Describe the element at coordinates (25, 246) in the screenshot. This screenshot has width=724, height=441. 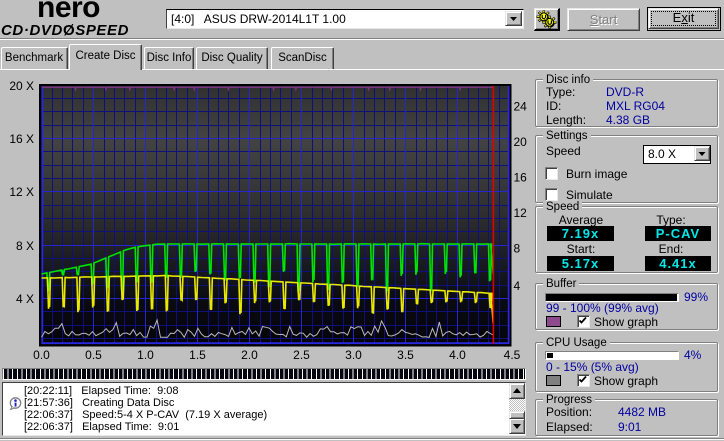
I see `svg-text: 8 X` at that location.